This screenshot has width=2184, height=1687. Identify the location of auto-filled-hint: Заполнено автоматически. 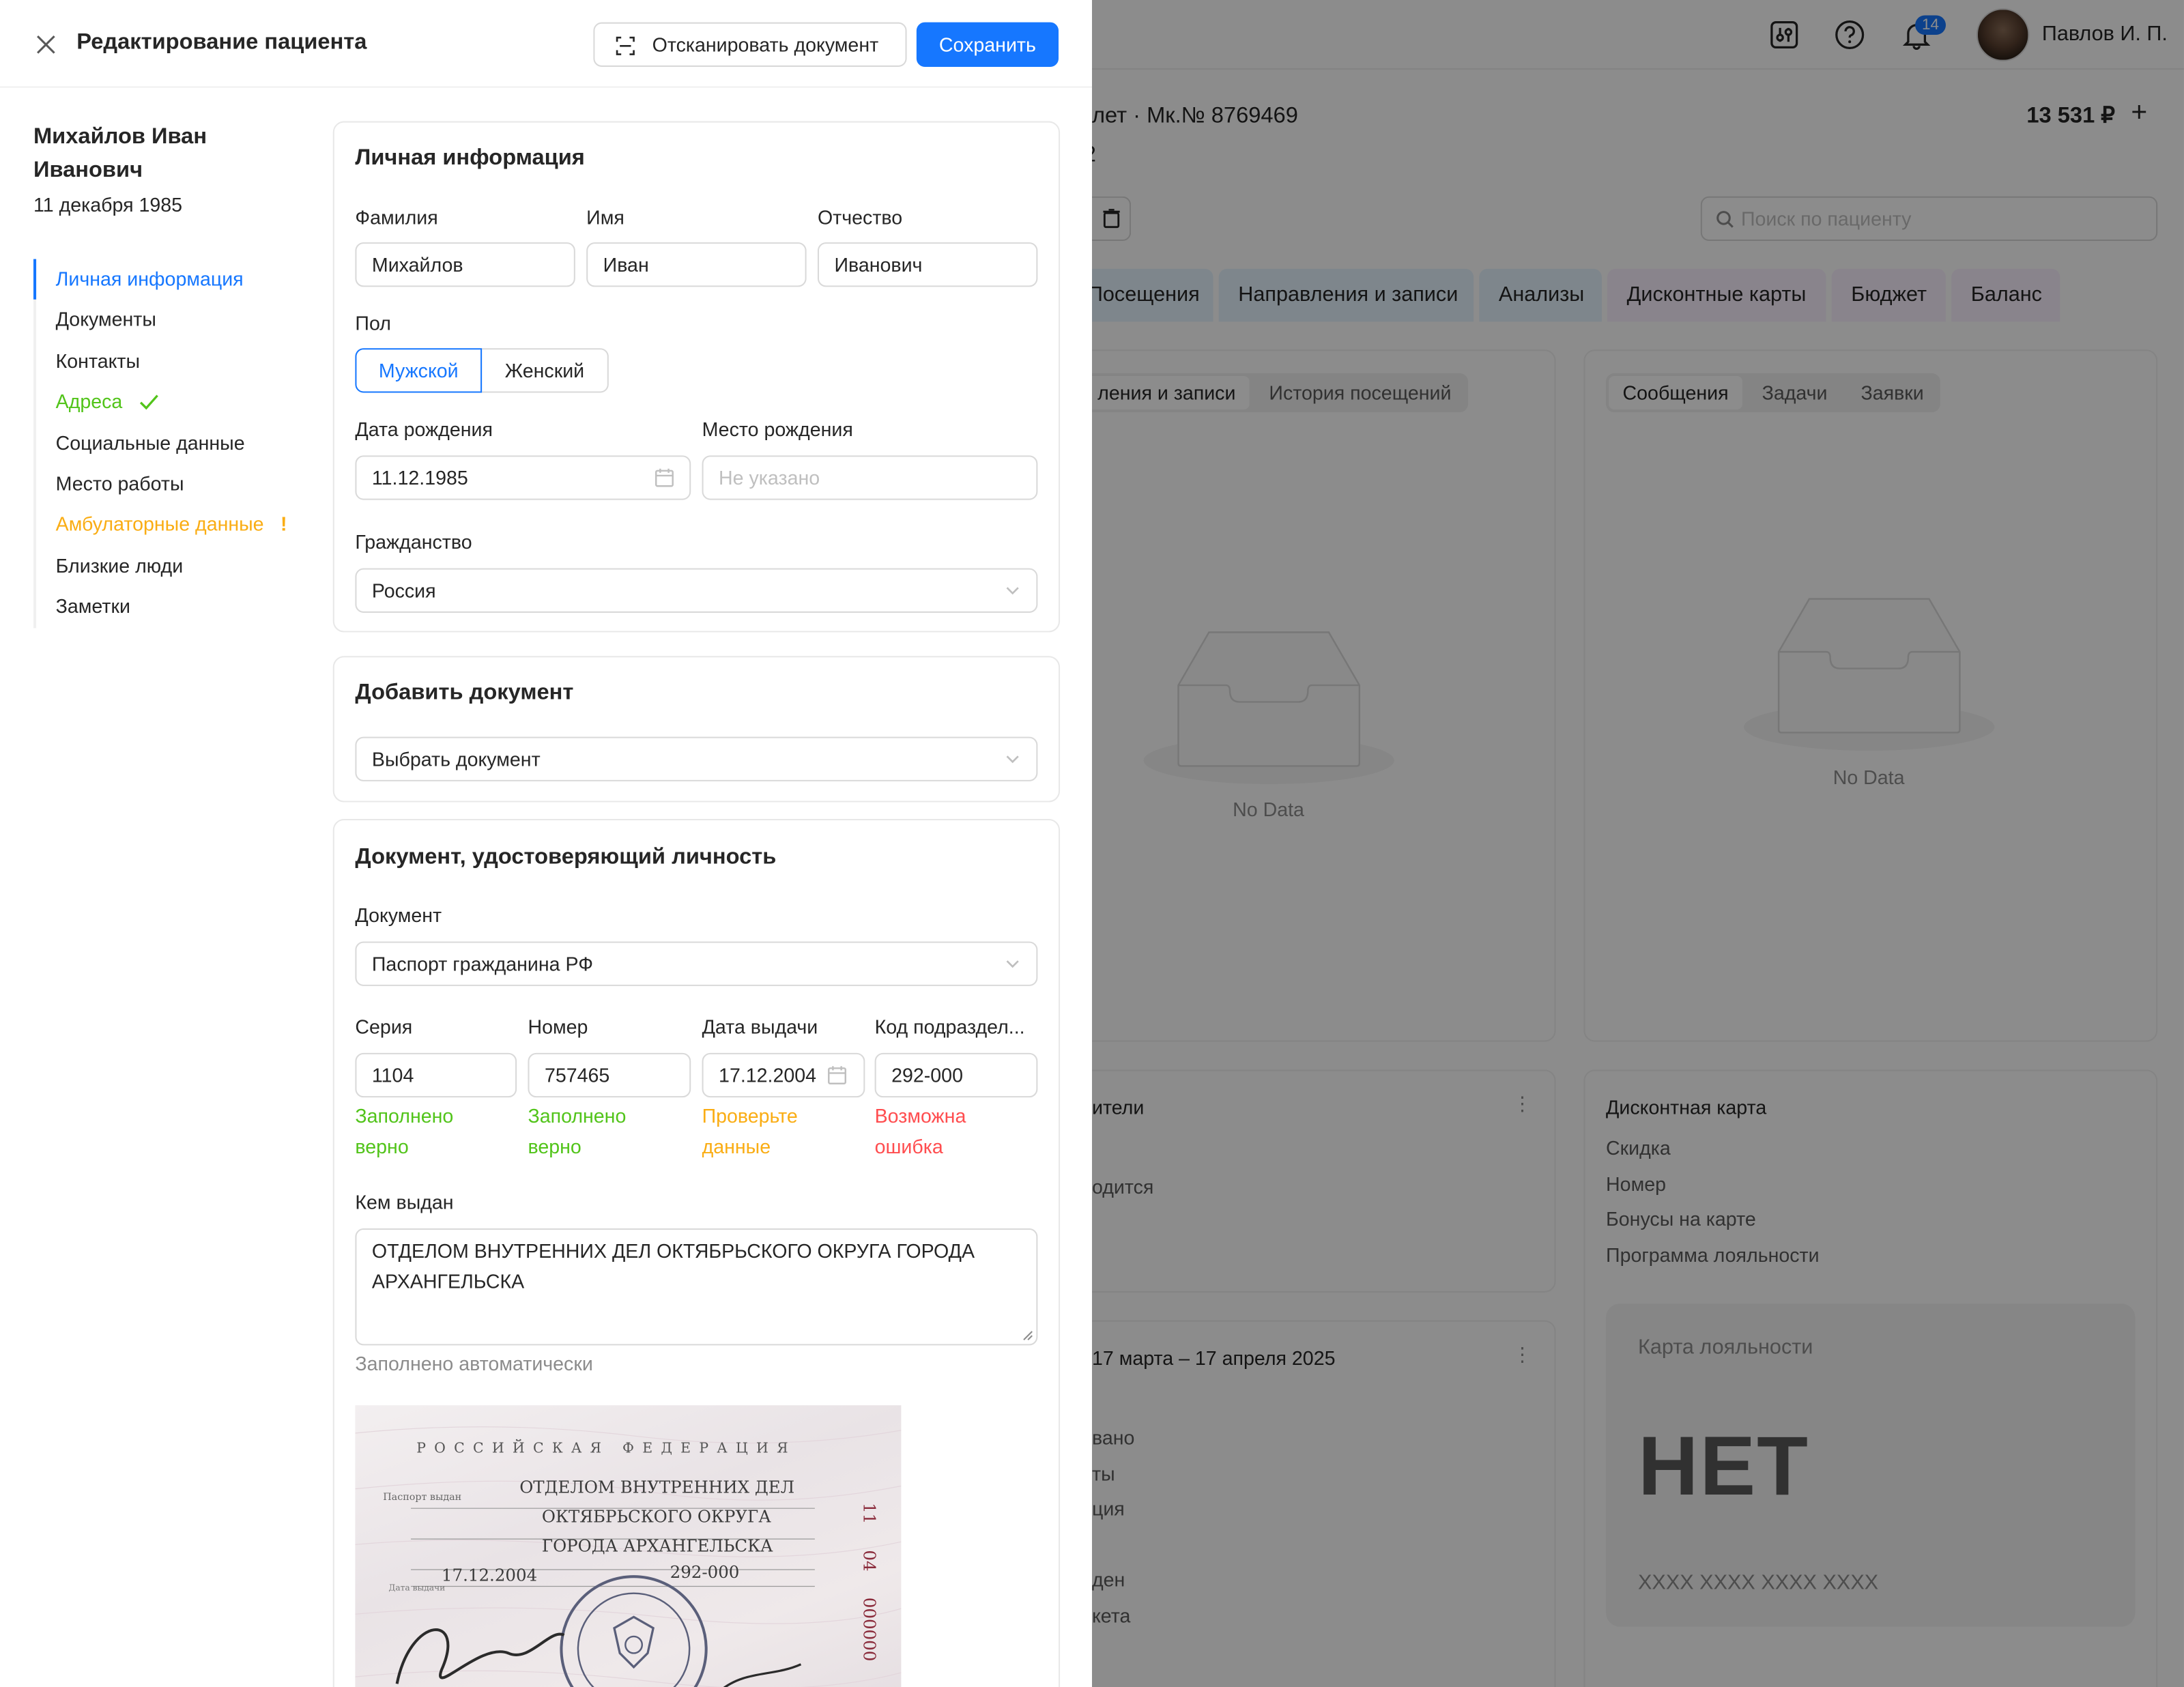
(474, 1363).